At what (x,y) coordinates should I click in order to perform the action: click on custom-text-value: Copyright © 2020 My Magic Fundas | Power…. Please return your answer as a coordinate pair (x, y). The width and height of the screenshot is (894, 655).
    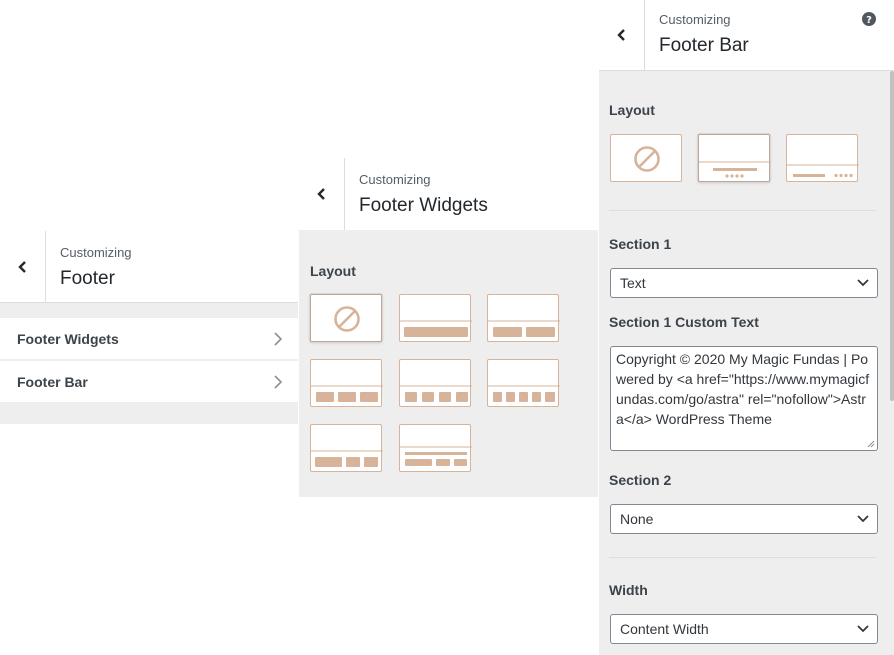
    Looking at the image, I should click on (743, 389).